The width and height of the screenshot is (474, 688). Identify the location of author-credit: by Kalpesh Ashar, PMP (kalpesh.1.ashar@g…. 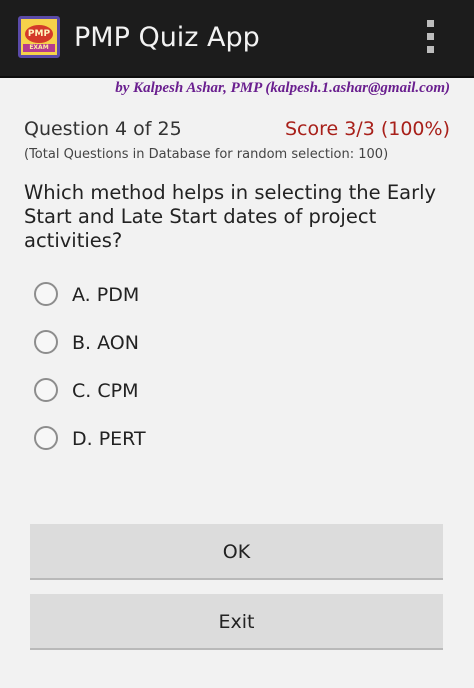
(282, 88).